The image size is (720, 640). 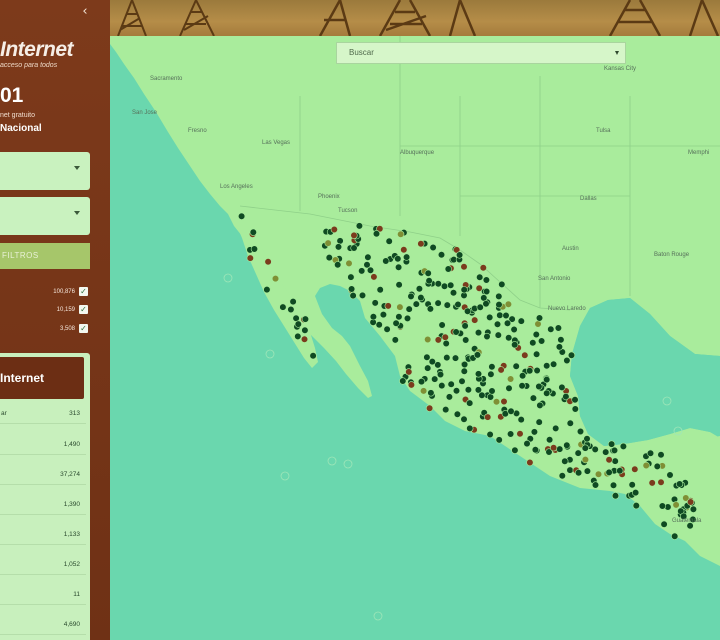 What do you see at coordinates (45, 256) in the screenshot?
I see `filters-button: FILTROS` at bounding box center [45, 256].